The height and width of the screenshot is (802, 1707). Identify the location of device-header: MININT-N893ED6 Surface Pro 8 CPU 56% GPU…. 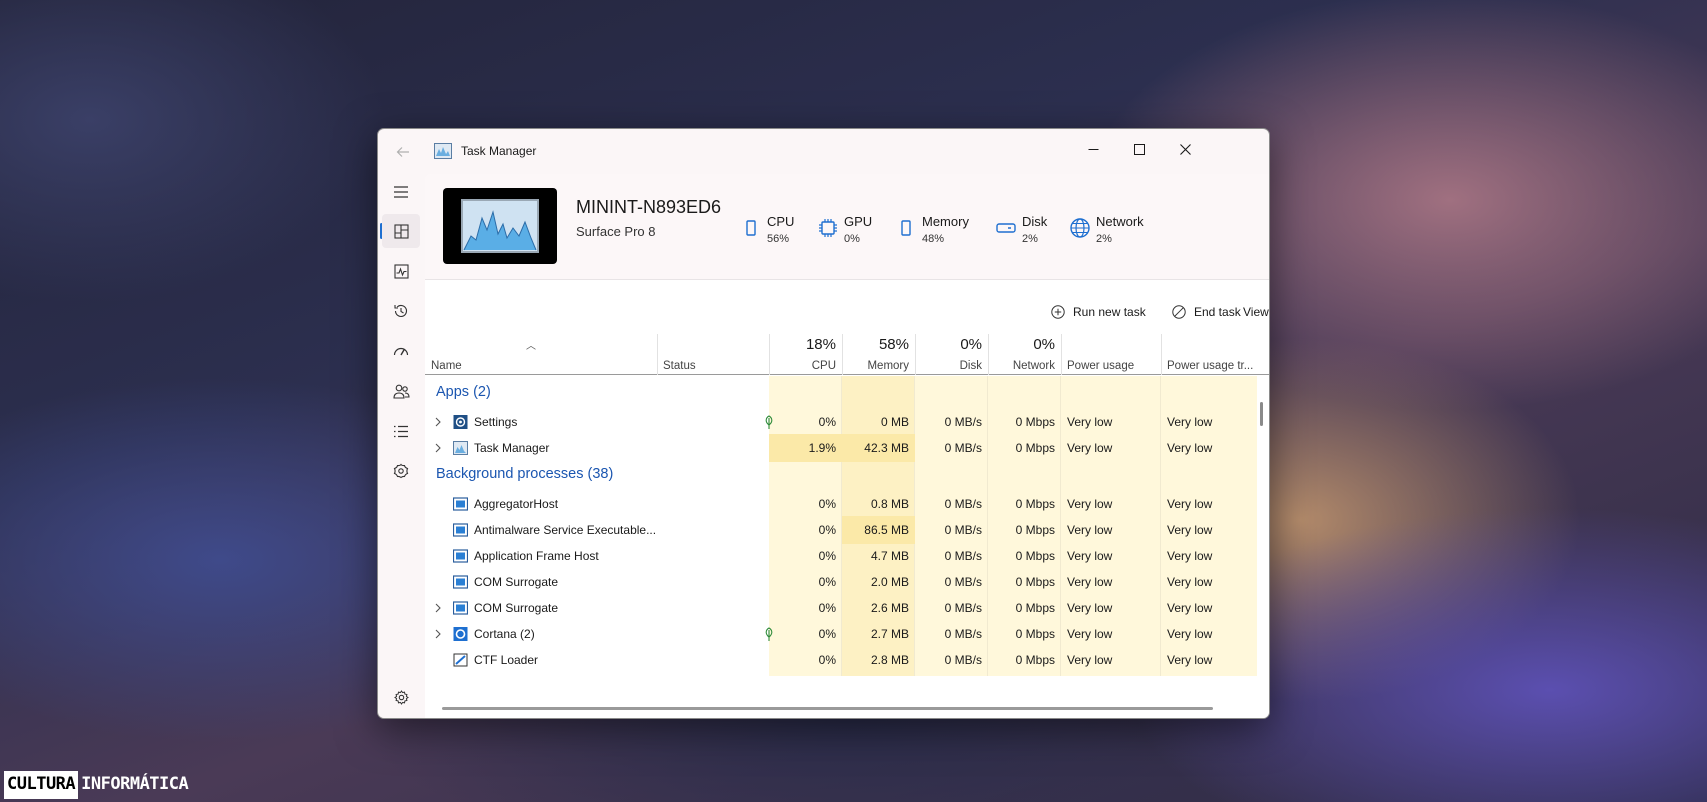
(847, 227).